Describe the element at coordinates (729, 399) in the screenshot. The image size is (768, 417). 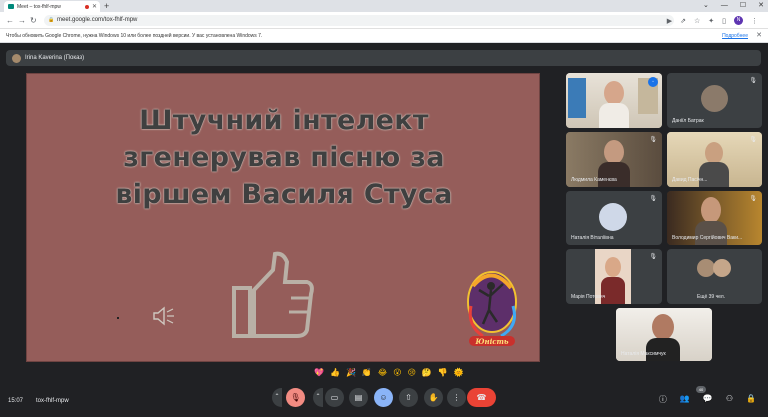
I see `activities-icon: ⚇` at that location.